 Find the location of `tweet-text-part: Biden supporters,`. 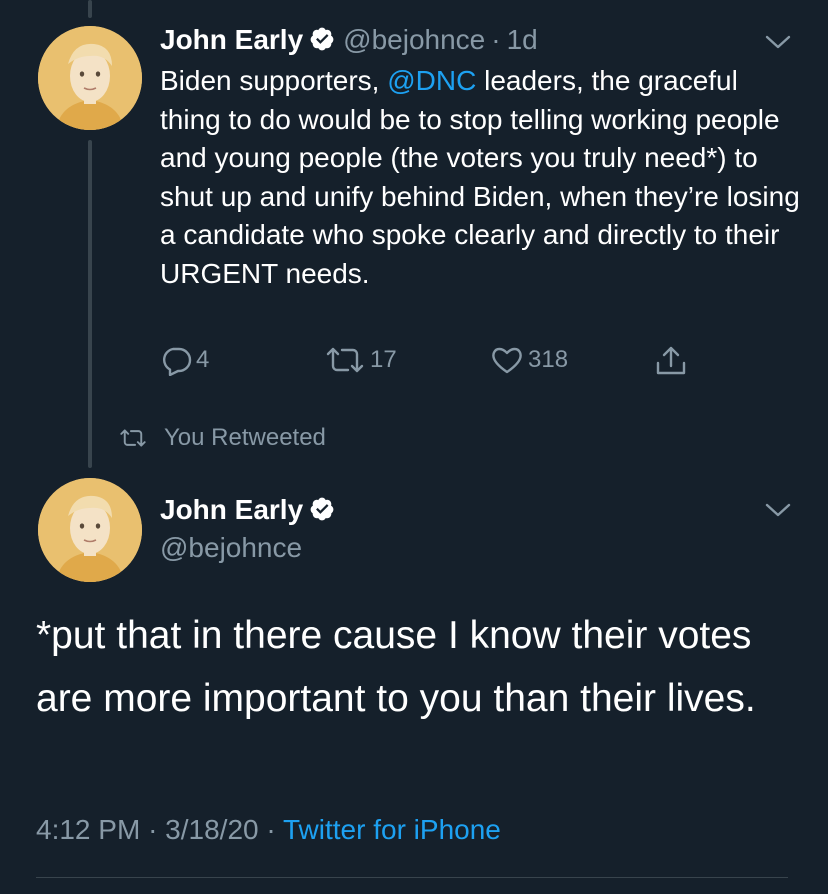

tweet-text-part: Biden supporters, is located at coordinates (274, 80).